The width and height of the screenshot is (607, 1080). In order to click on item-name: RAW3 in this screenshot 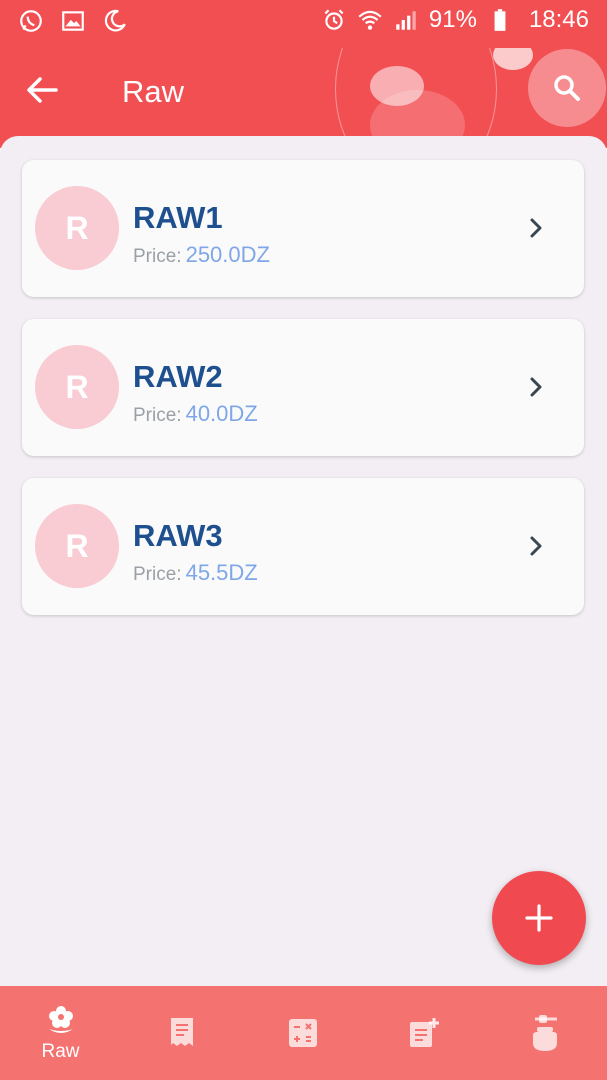, I will do `click(178, 535)`.